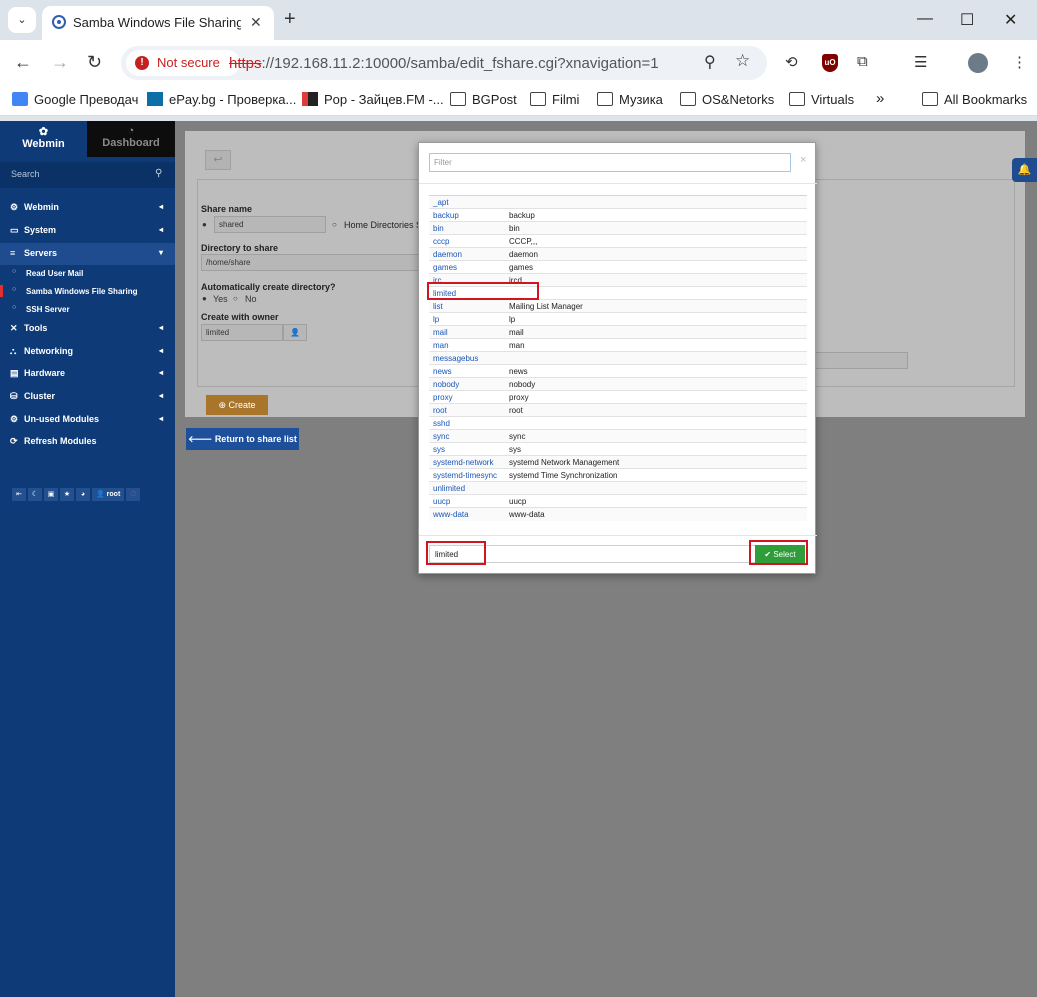  Describe the element at coordinates (43, 139) in the screenshot. I see `tab-webmin: ✿ Webmin` at that location.